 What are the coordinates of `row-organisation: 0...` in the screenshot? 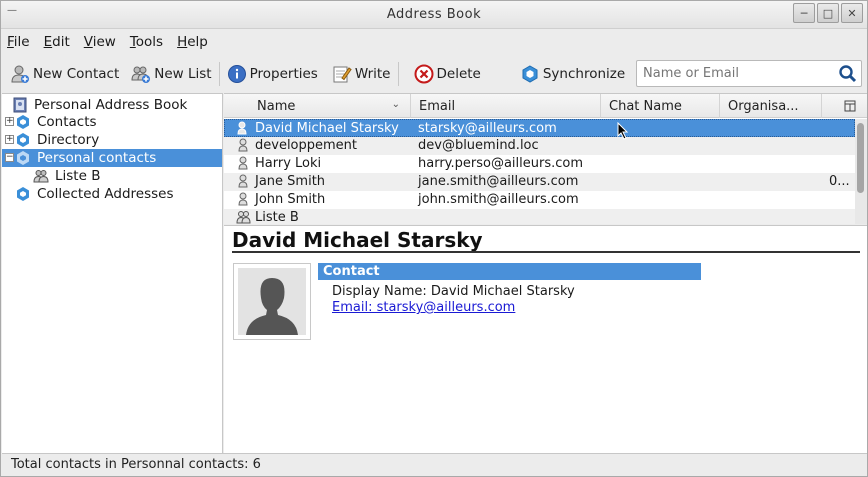 It's located at (839, 181).